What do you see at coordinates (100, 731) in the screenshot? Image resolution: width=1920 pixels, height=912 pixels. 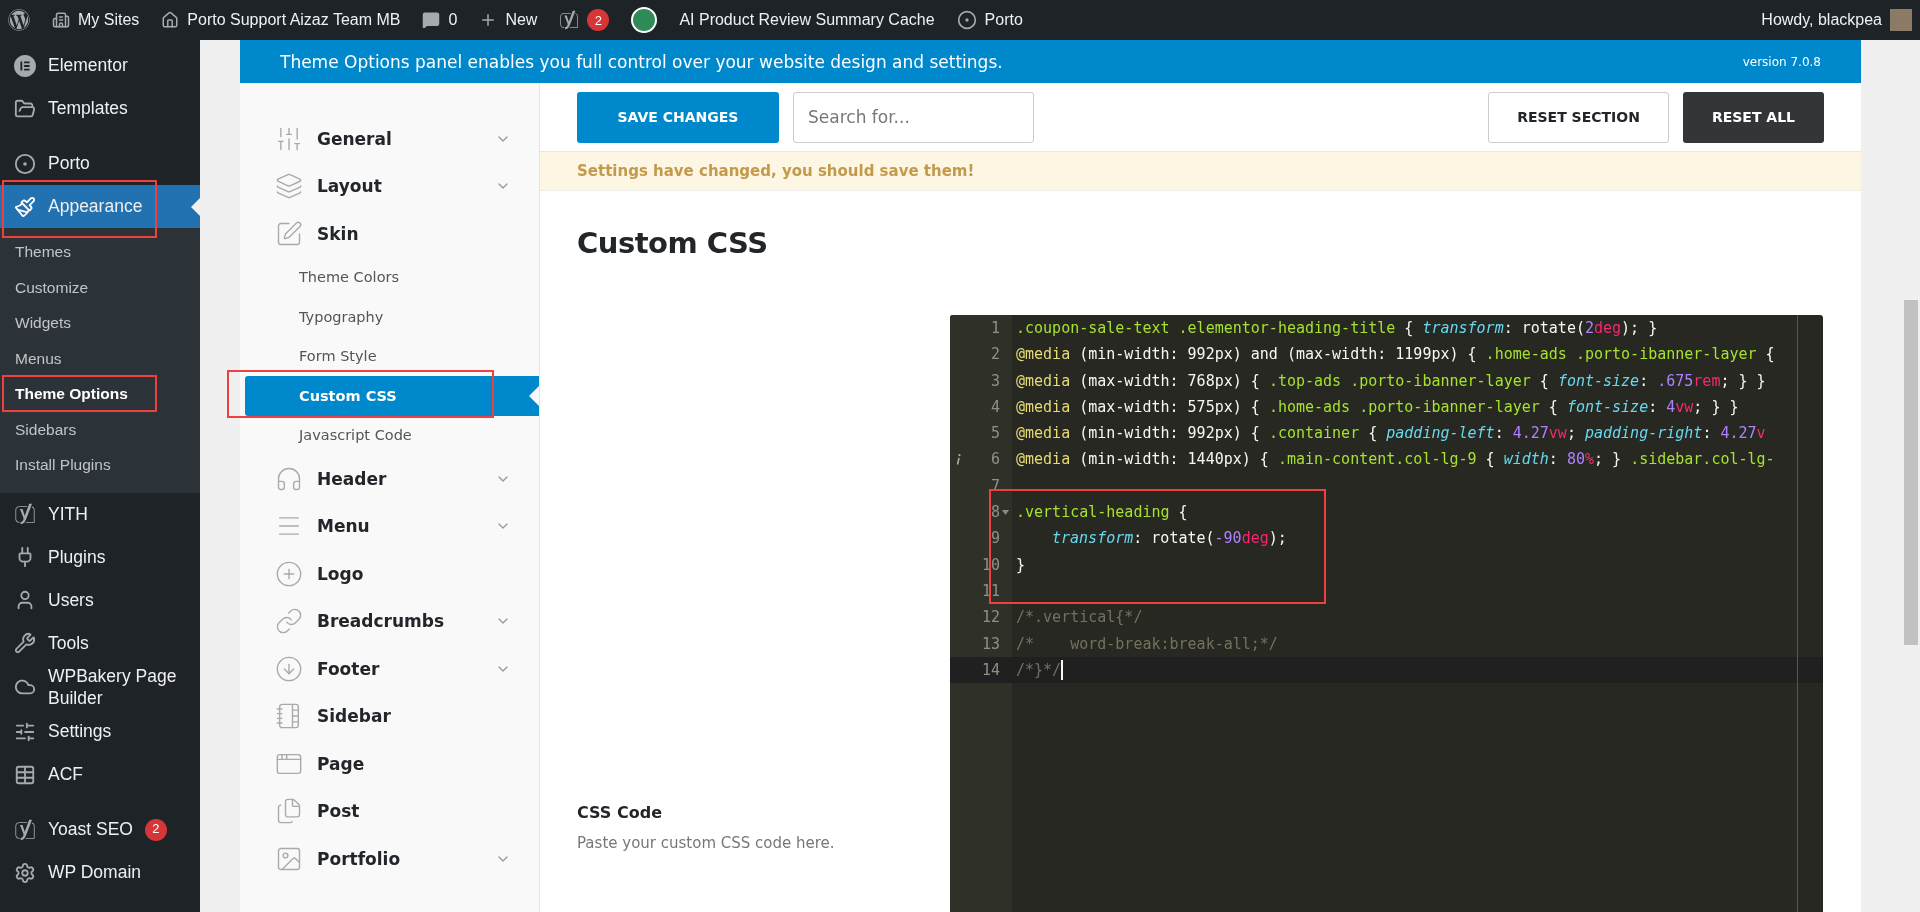 I see `sidebar-nav-item: Settings` at bounding box center [100, 731].